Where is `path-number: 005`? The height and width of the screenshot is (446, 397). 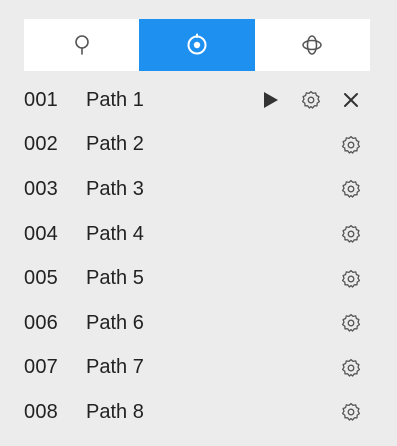 path-number: 005 is located at coordinates (41, 278).